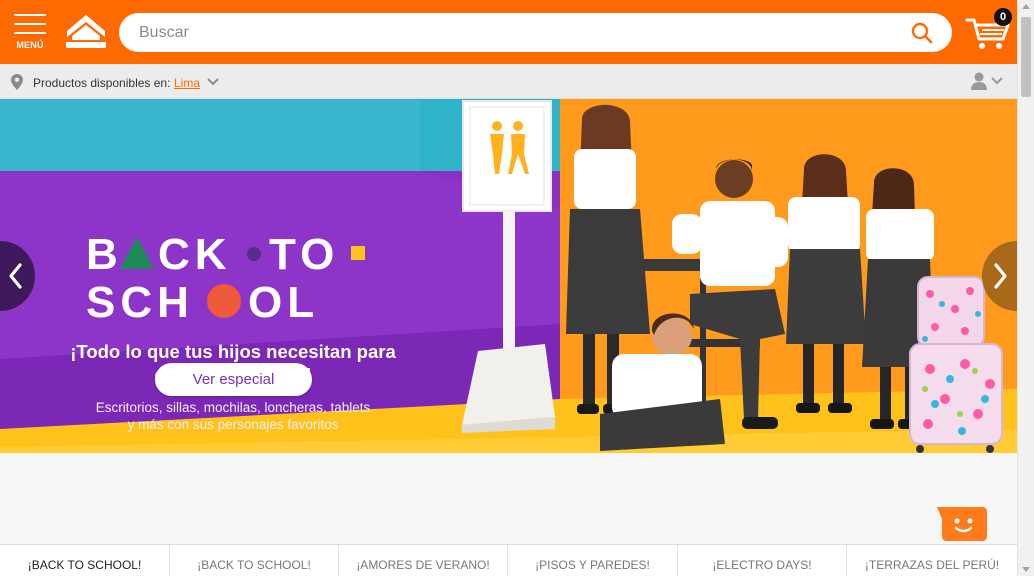 The image size is (1034, 576). I want to click on chat-bot-icon, so click(962, 524).